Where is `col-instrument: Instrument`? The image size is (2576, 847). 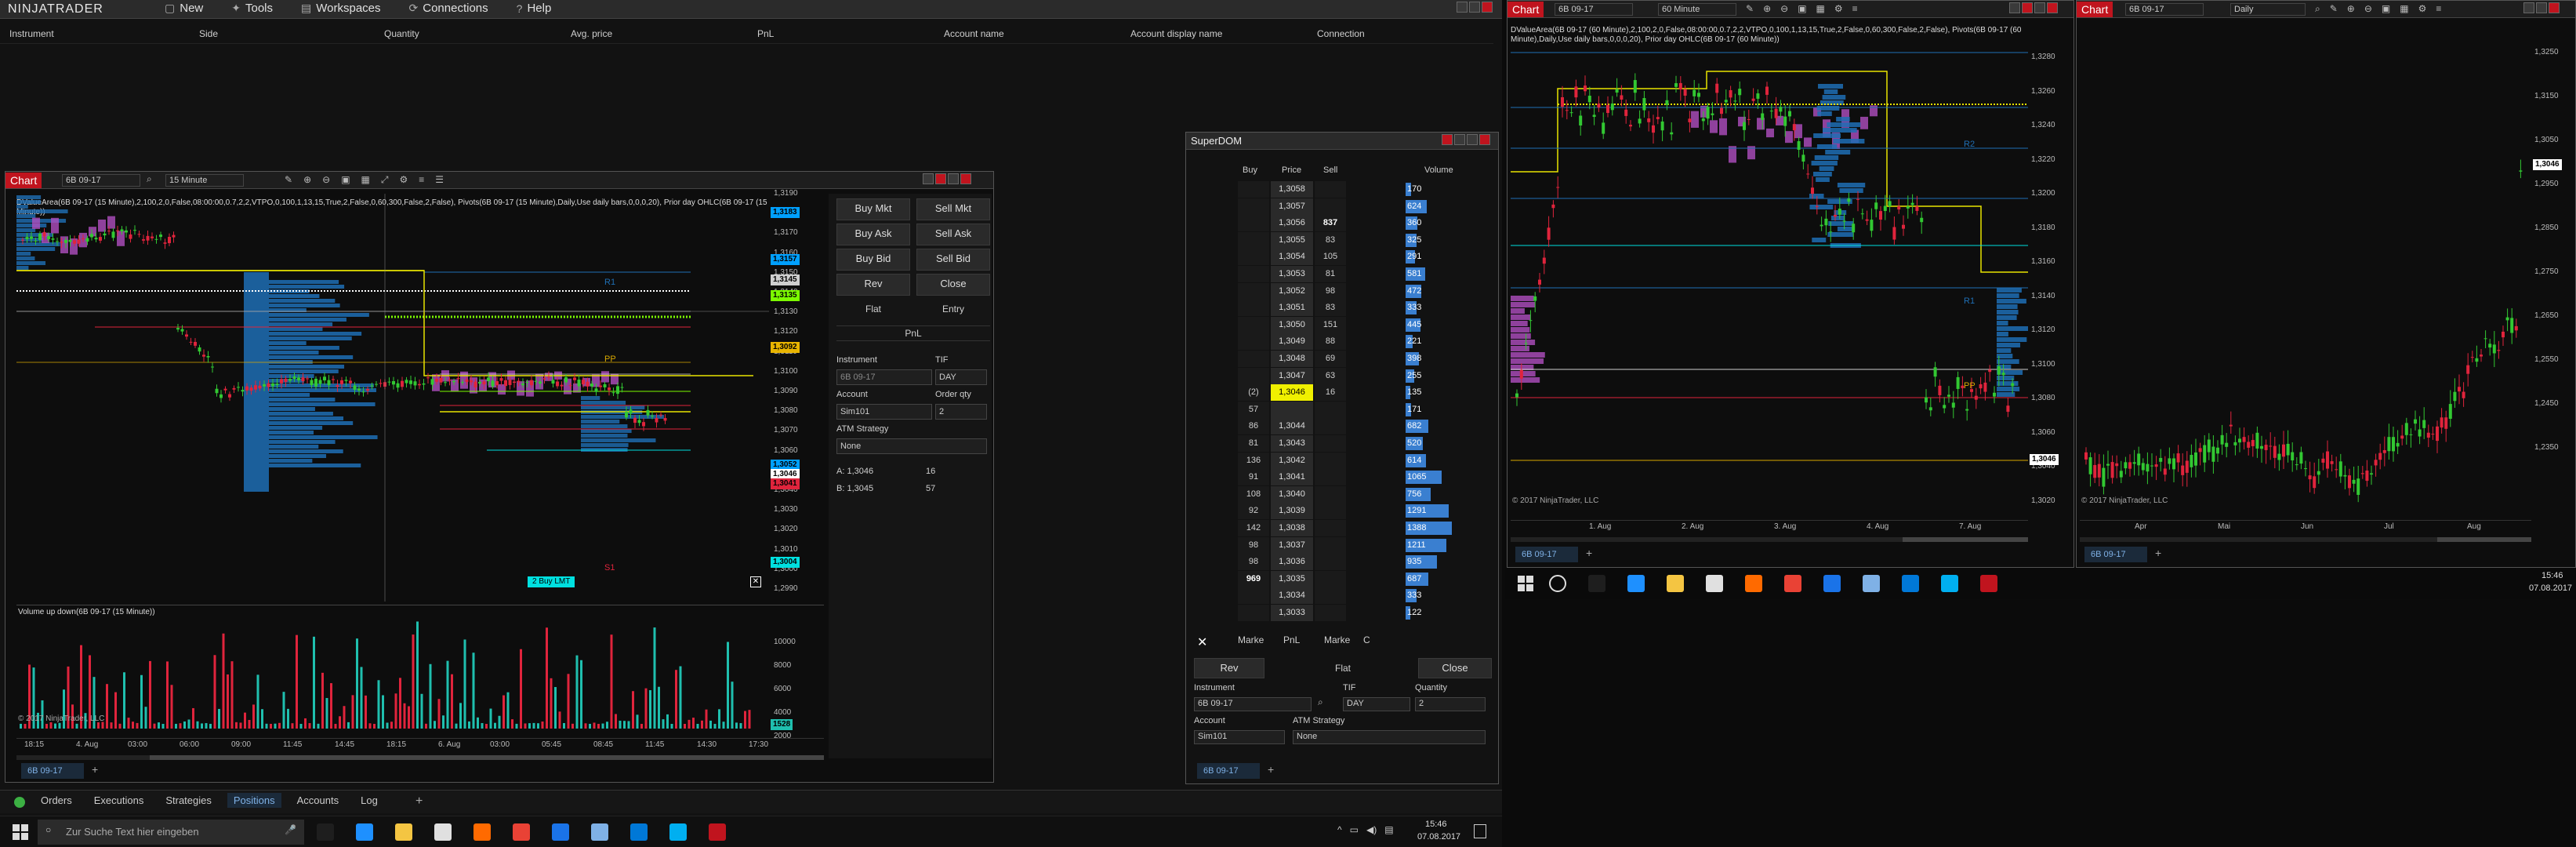
col-instrument: Instrument is located at coordinates (32, 33).